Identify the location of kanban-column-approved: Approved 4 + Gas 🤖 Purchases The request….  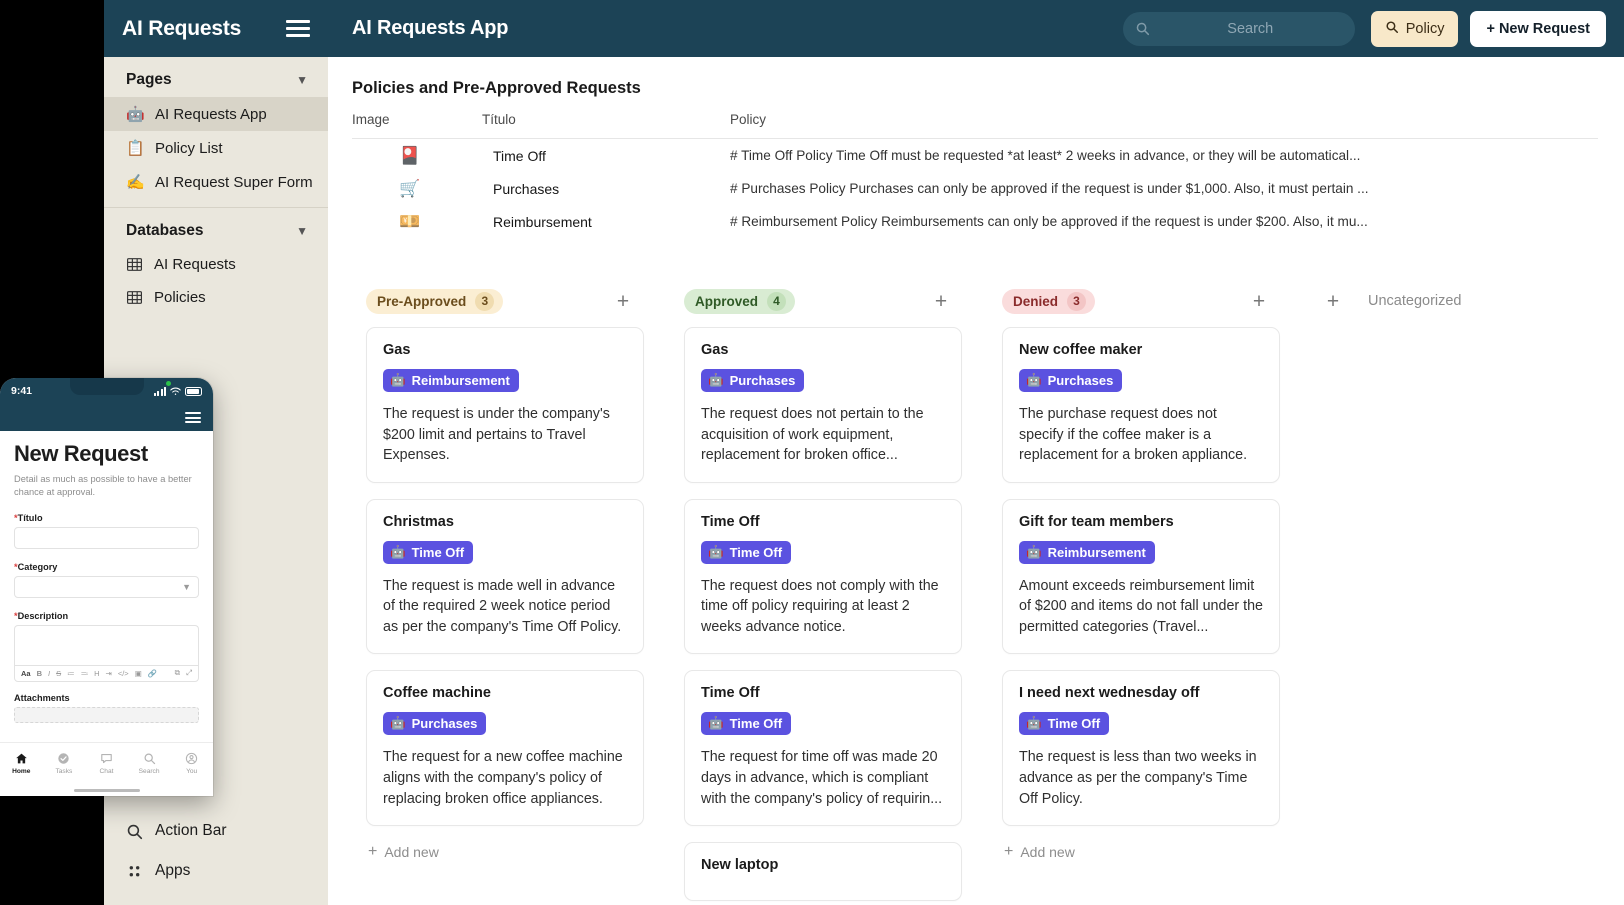
(817, 593).